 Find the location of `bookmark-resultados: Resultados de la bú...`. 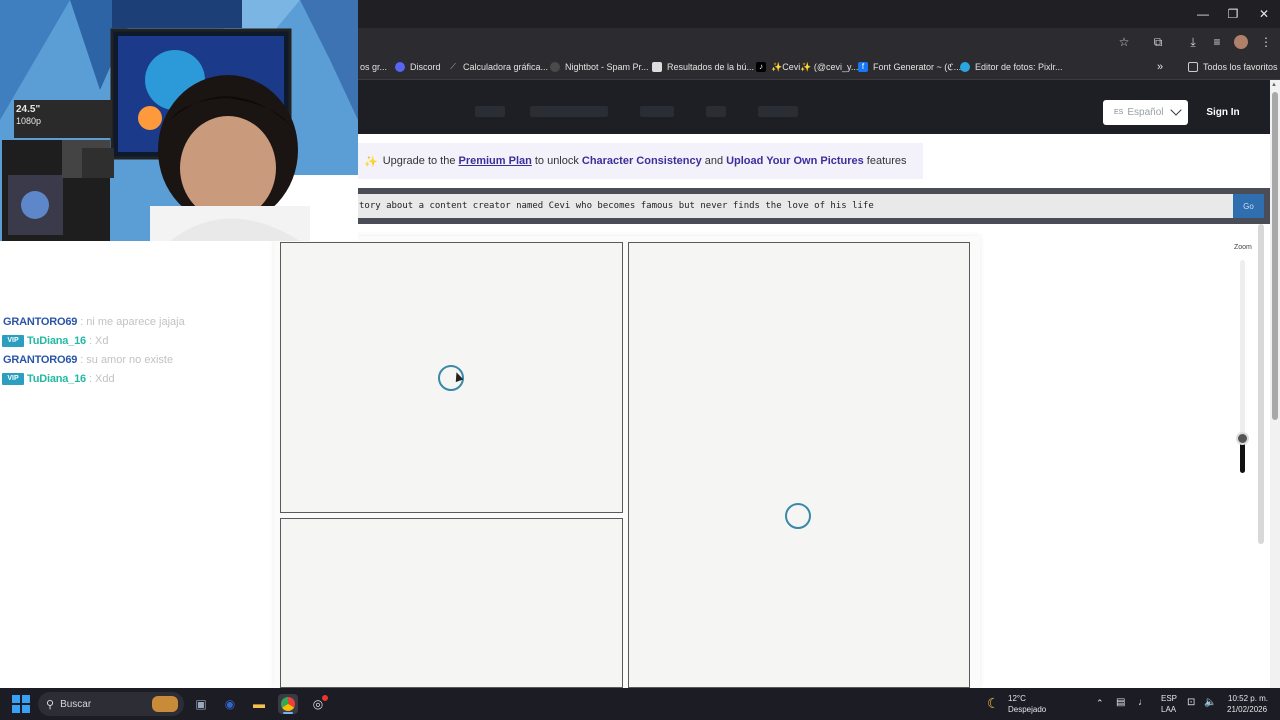

bookmark-resultados: Resultados de la bú... is located at coordinates (703, 67).